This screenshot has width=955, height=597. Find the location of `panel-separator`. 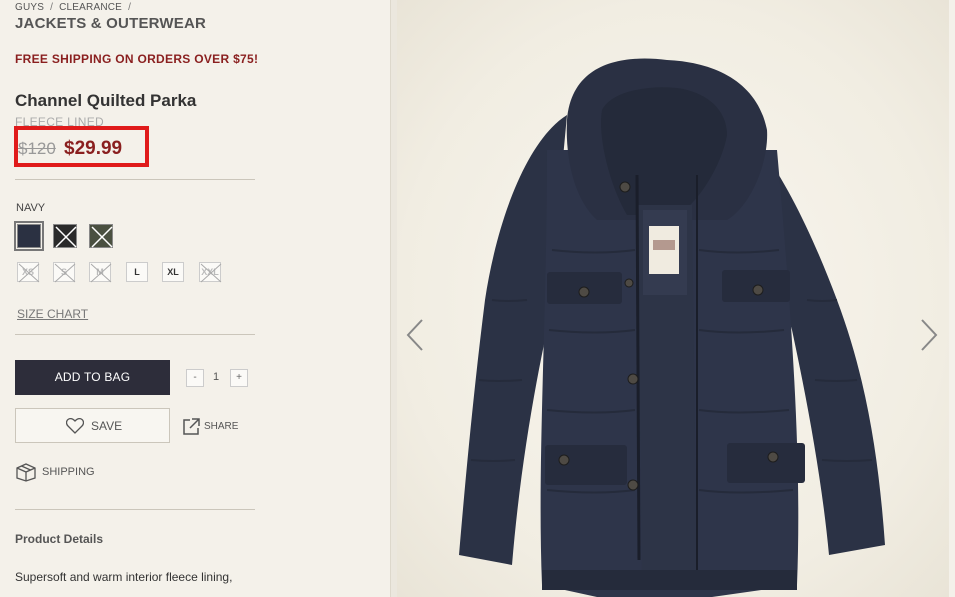

panel-separator is located at coordinates (393, 298).